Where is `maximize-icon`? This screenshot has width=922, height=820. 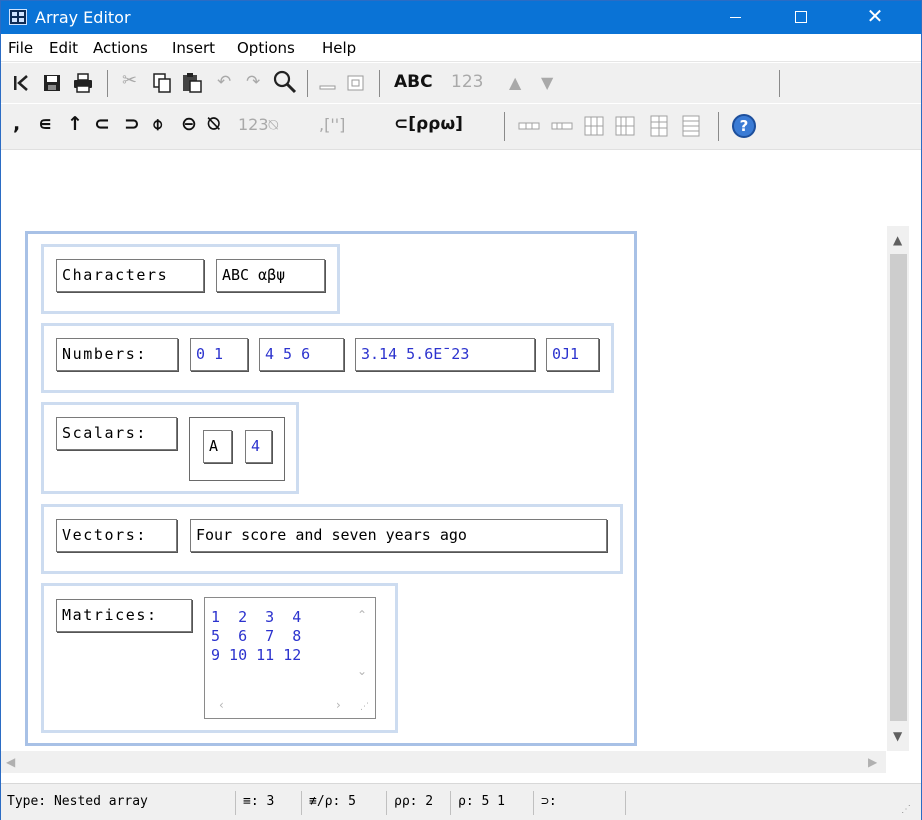
maximize-icon is located at coordinates (801, 17).